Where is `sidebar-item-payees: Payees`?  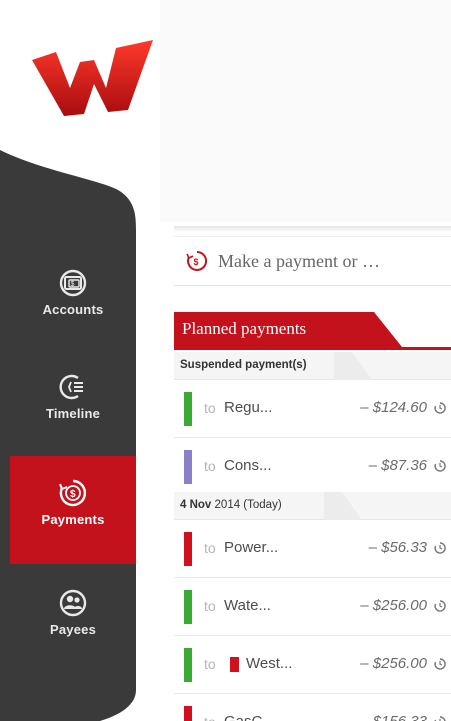 sidebar-item-payees: Payees is located at coordinates (73, 618).